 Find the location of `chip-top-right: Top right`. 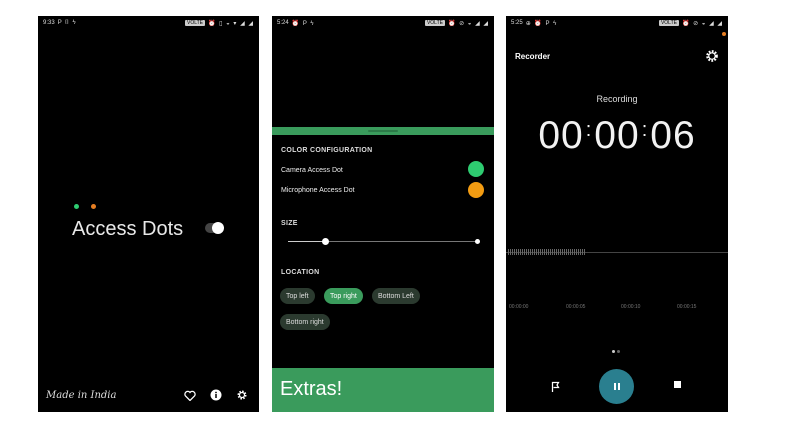

chip-top-right: Top right is located at coordinates (343, 296).